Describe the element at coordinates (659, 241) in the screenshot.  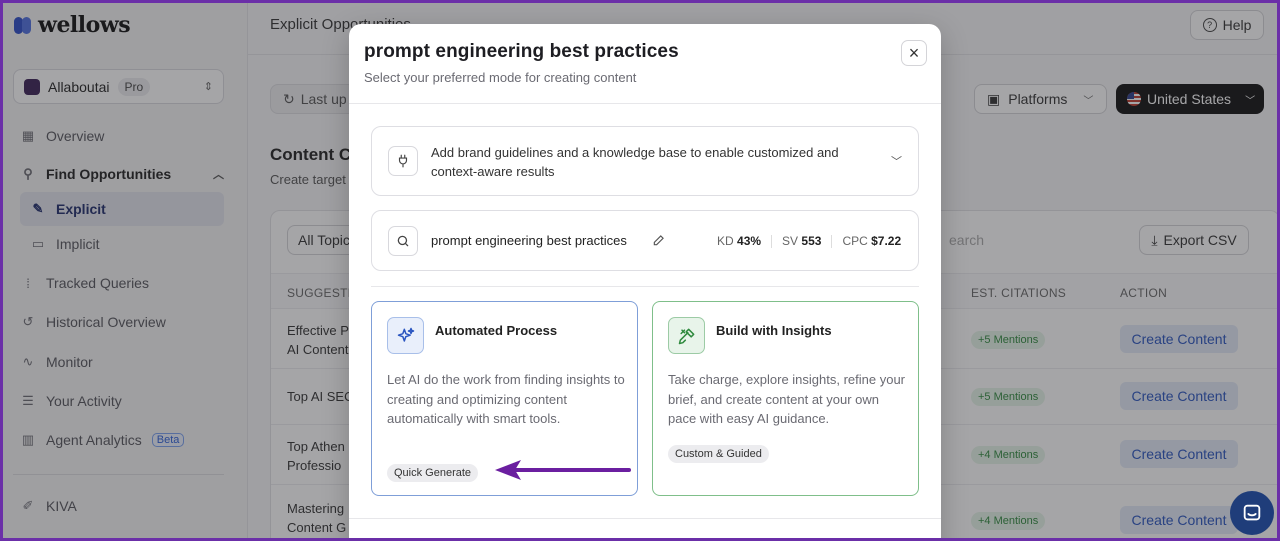
I see `edit-pencil-icon` at that location.